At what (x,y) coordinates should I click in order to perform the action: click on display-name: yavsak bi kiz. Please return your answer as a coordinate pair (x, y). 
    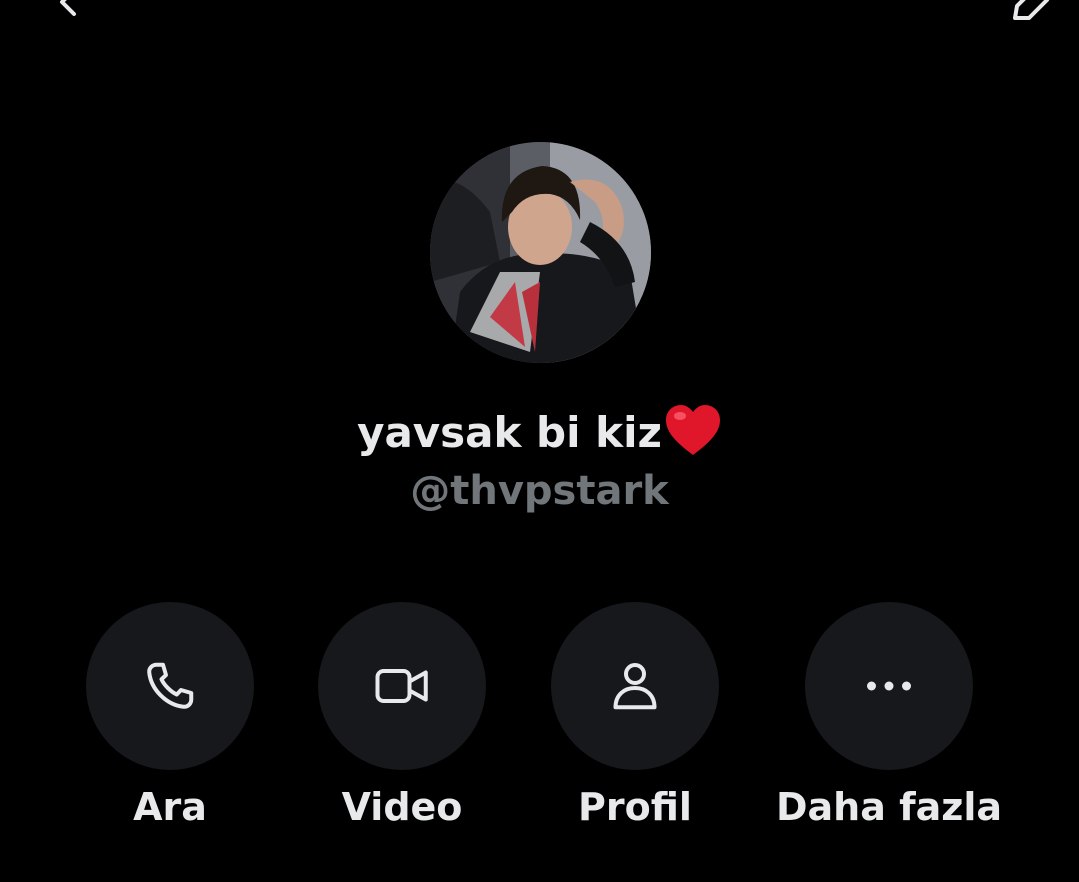
    Looking at the image, I should click on (539, 433).